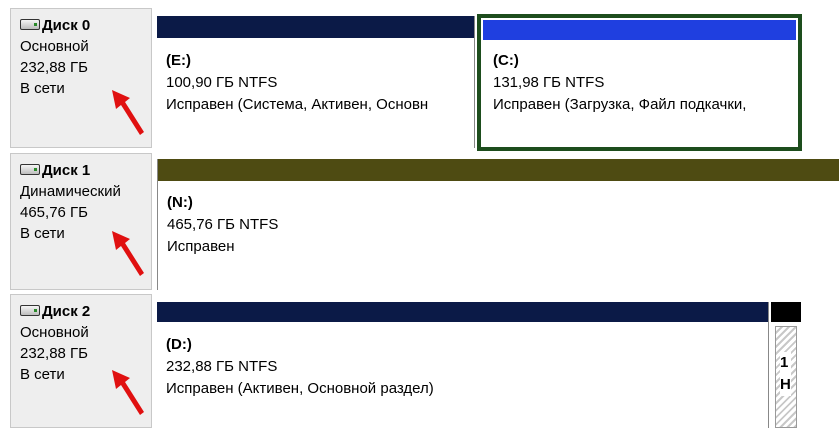 The width and height of the screenshot is (839, 428). Describe the element at coordinates (300, 388) in the screenshot. I see `partition-health: Исправен (Активен, Основной раздел)` at that location.